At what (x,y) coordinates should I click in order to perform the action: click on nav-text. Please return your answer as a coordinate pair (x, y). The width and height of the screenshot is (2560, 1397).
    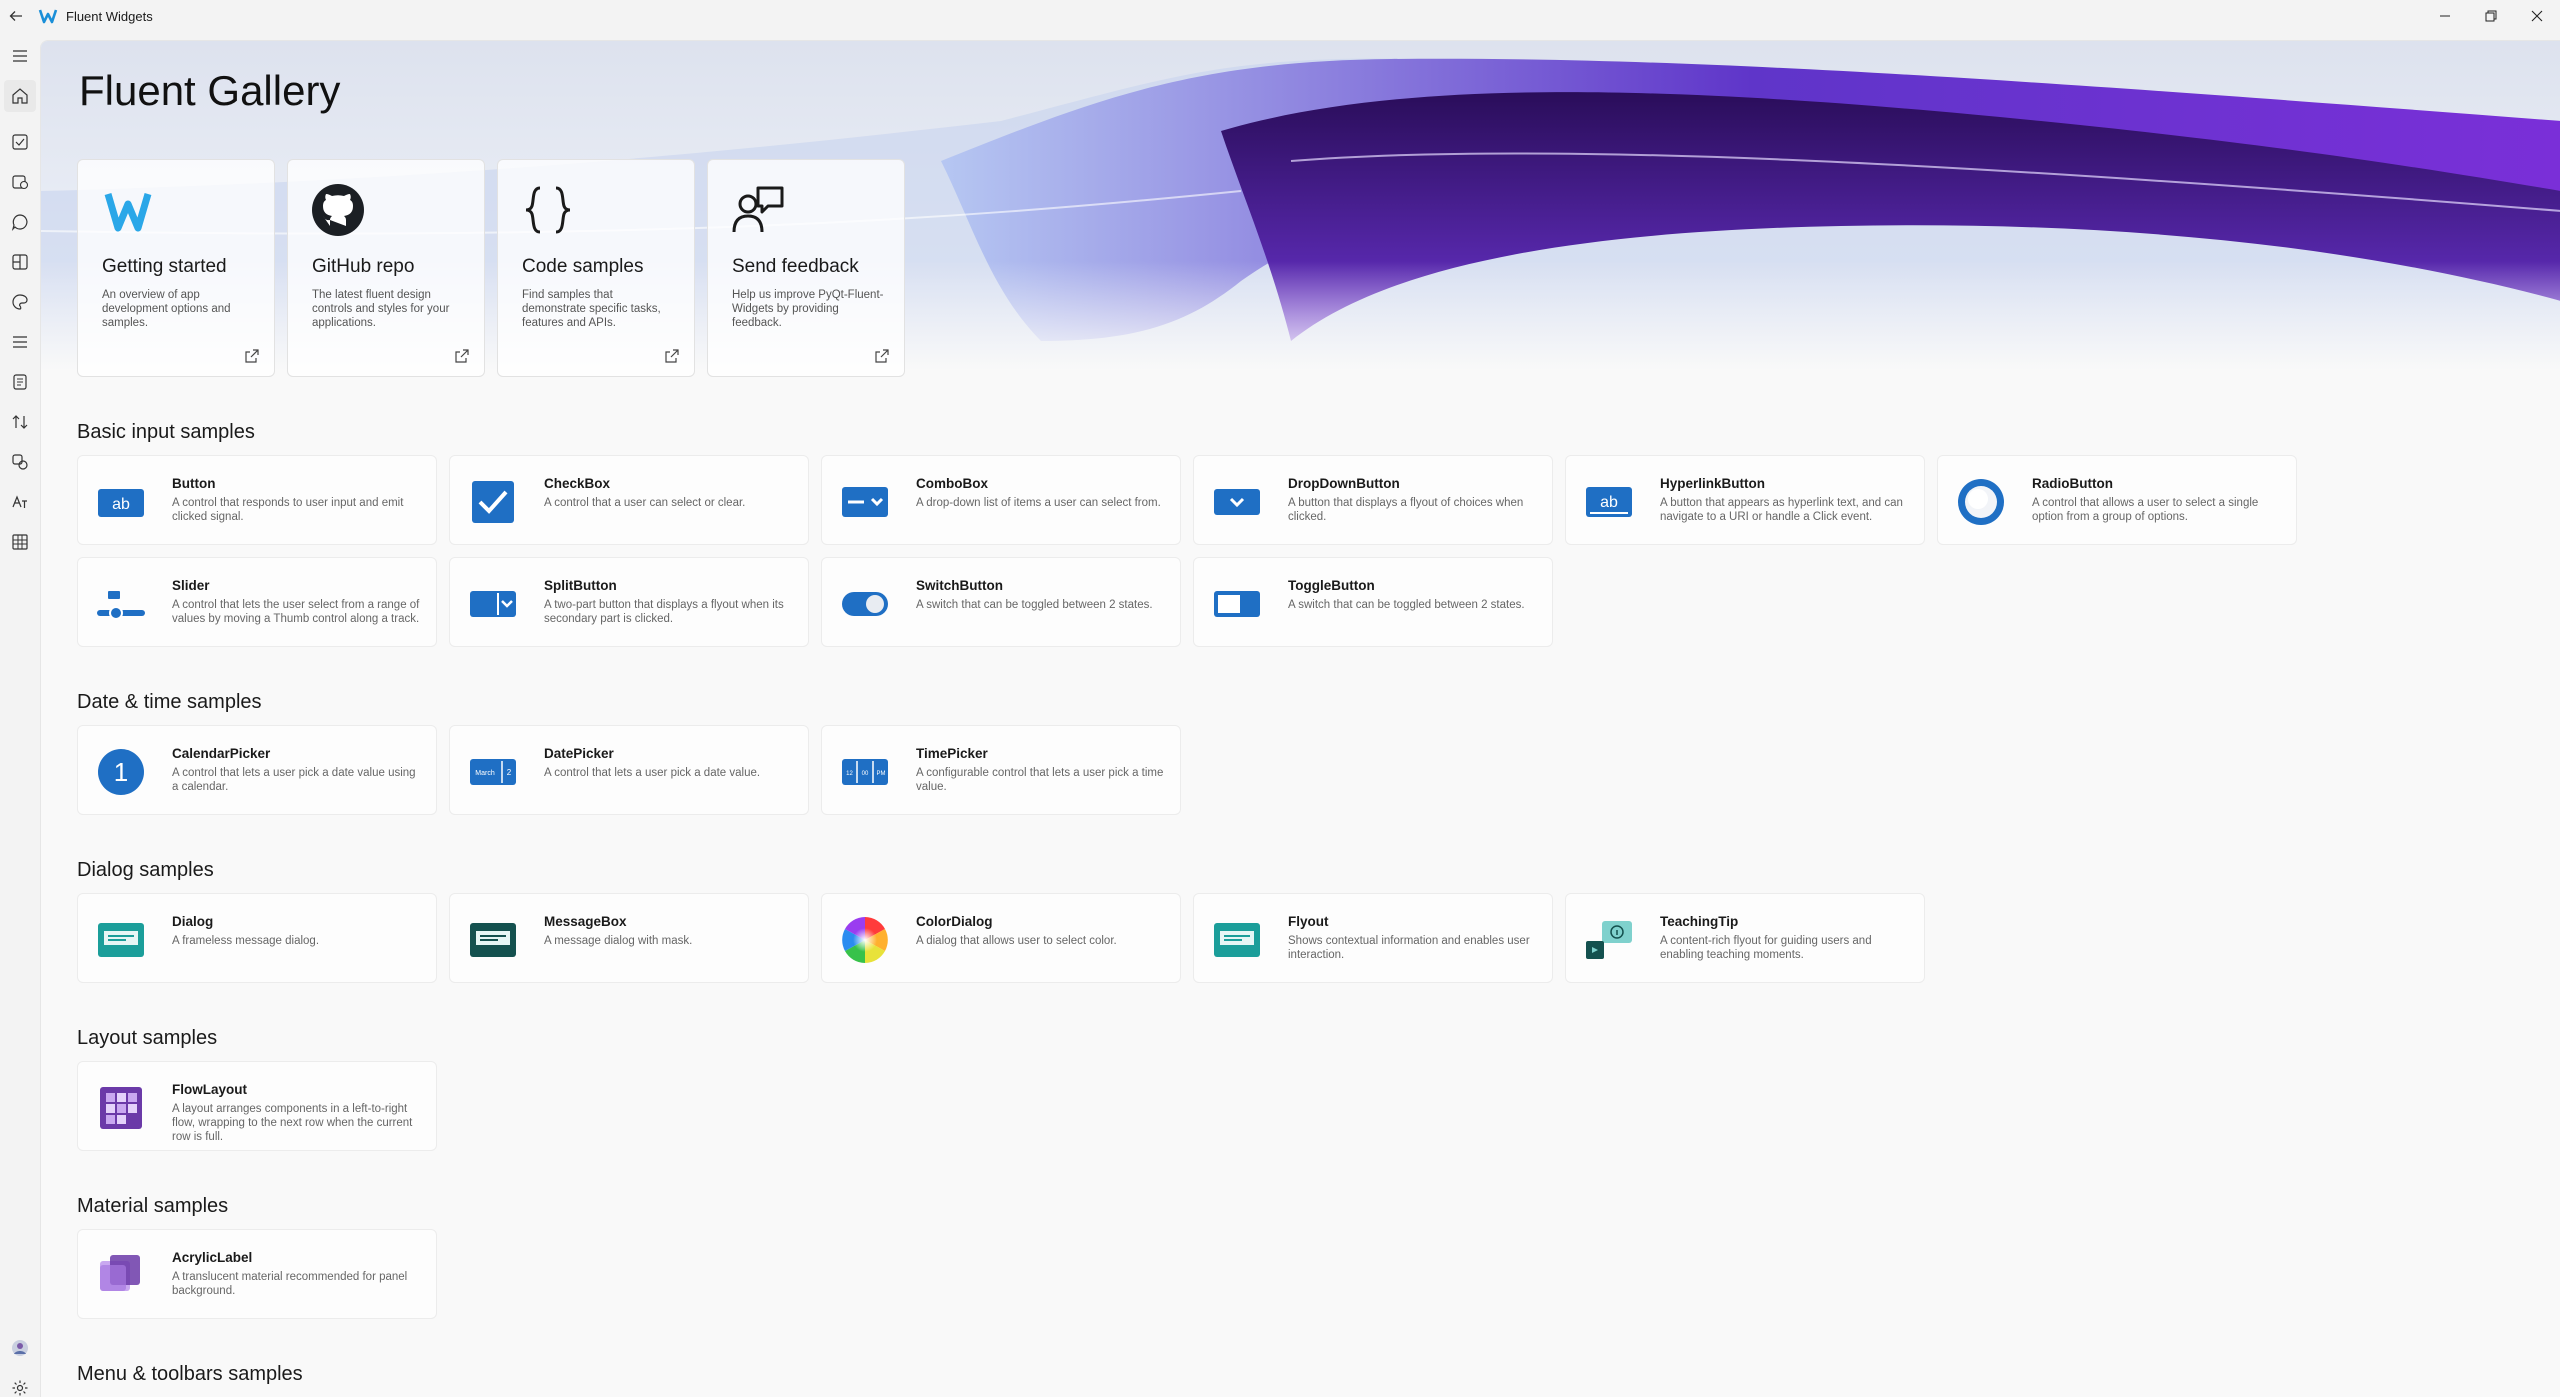
    Looking at the image, I should click on (20, 502).